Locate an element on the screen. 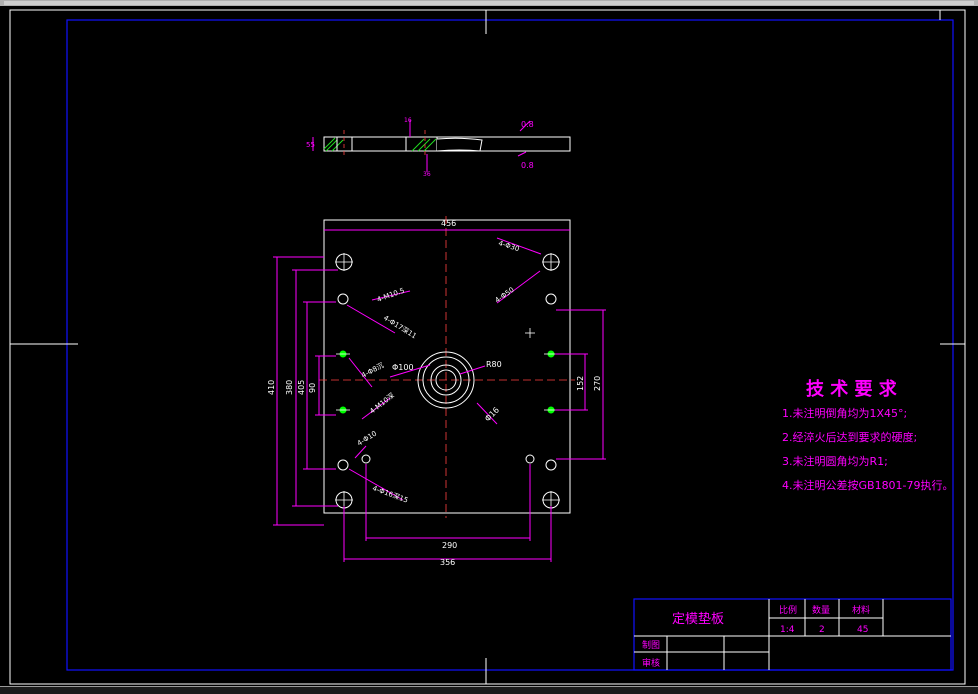 The image size is (978, 694). tech-req-title: 技 术 要 求 is located at coordinates (852, 389).